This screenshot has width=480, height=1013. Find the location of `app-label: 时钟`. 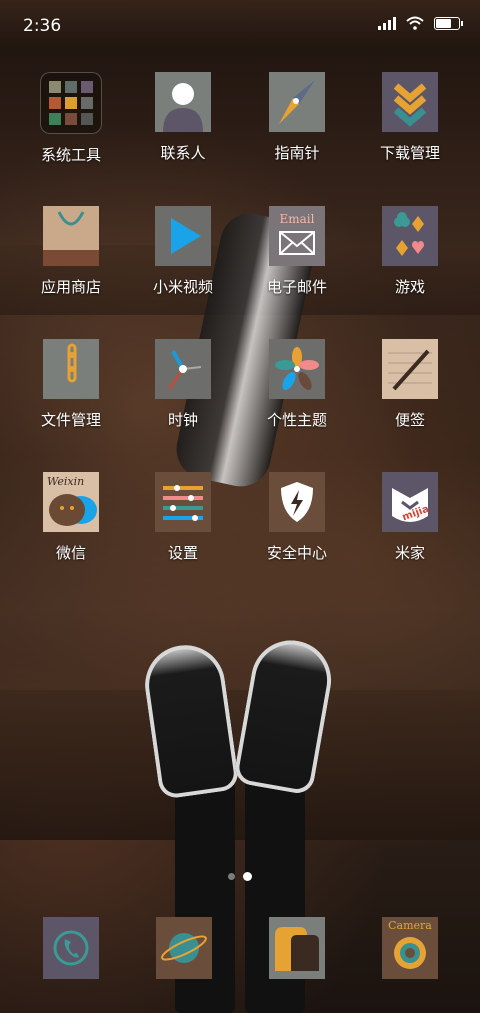

app-label: 时钟 is located at coordinates (182, 420).